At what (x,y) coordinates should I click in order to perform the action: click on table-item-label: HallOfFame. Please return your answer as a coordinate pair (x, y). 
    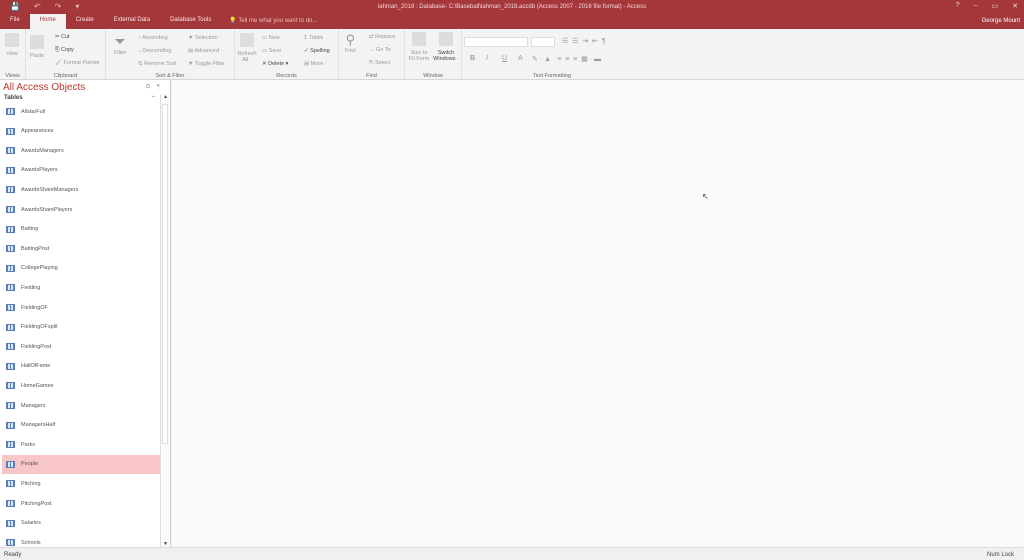
    Looking at the image, I should click on (36, 366).